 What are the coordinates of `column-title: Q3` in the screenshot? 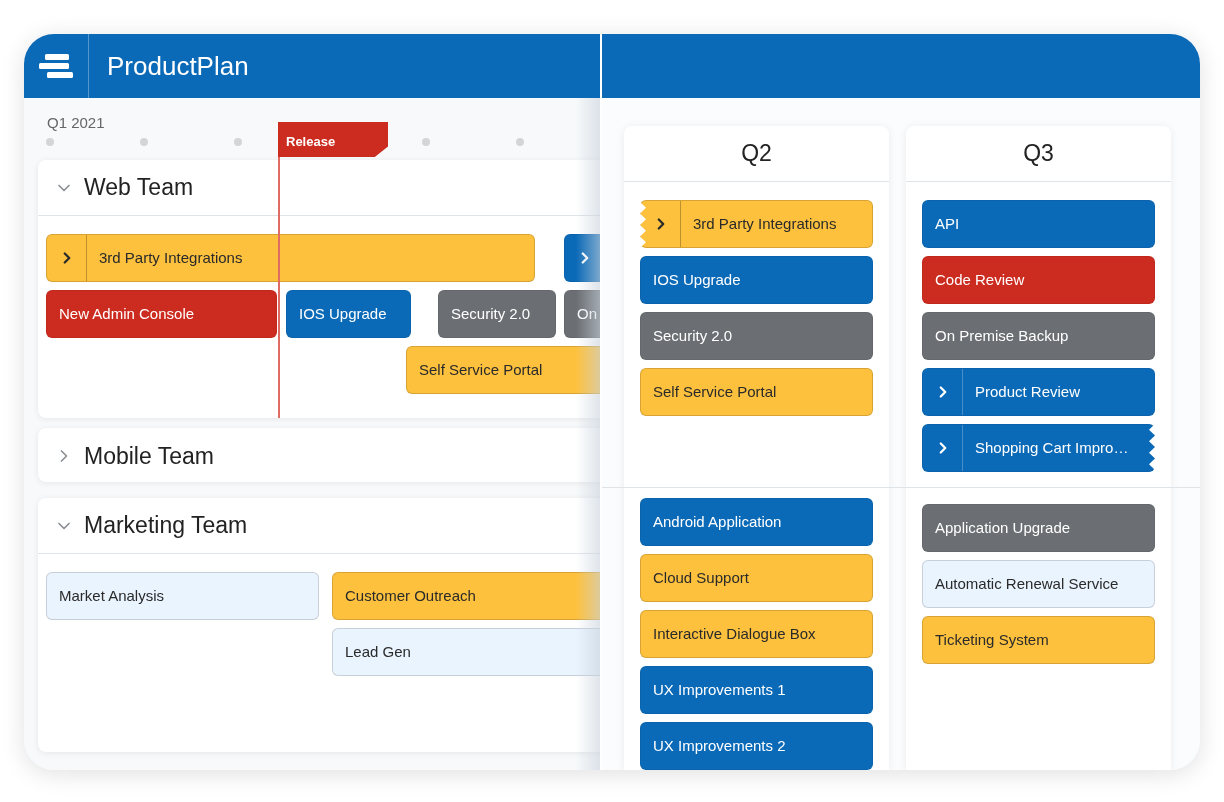 It's located at (1038, 154).